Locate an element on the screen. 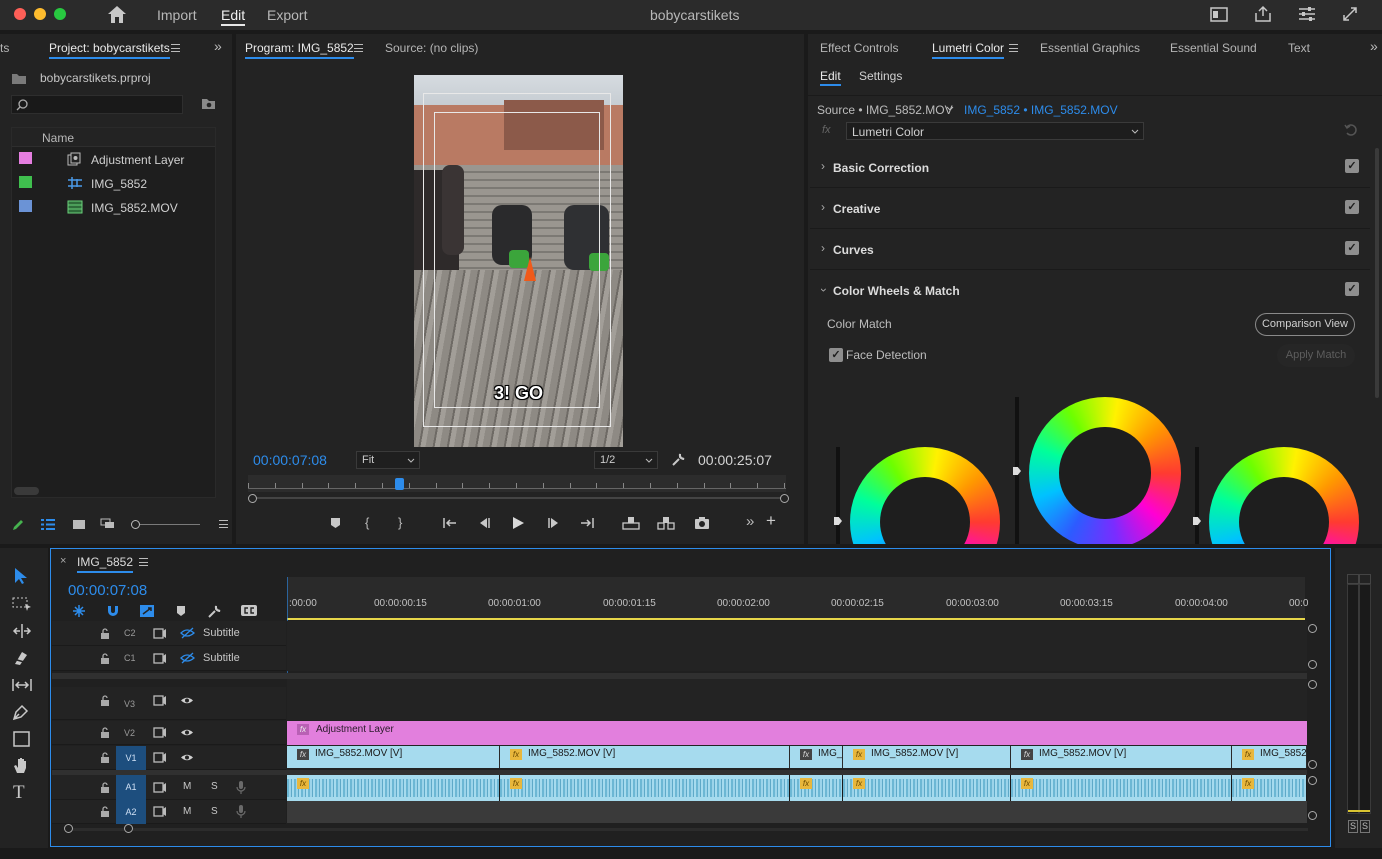 This screenshot has width=1382, height=859. snap-icon is located at coordinates (113, 611).